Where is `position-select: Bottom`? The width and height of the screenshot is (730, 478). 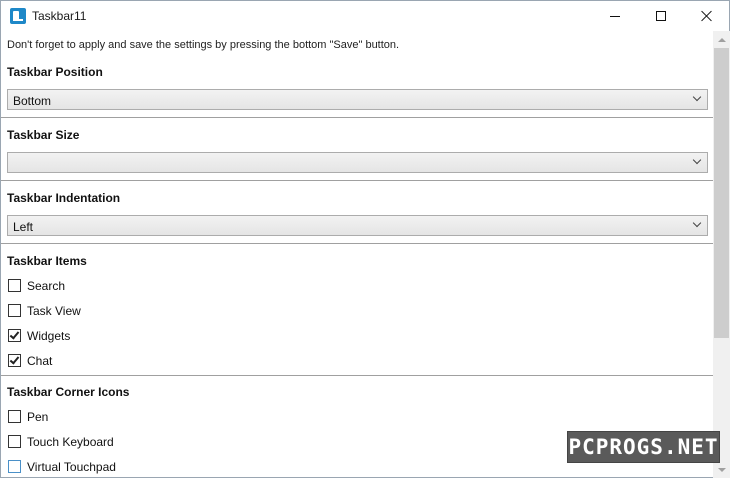
position-select: Bottom is located at coordinates (357, 99).